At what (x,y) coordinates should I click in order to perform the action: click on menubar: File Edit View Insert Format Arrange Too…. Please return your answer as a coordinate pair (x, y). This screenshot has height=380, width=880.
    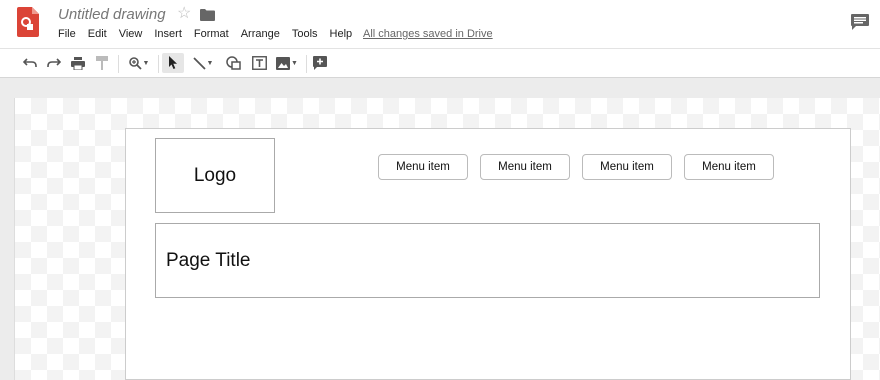
    Looking at the image, I should click on (211, 35).